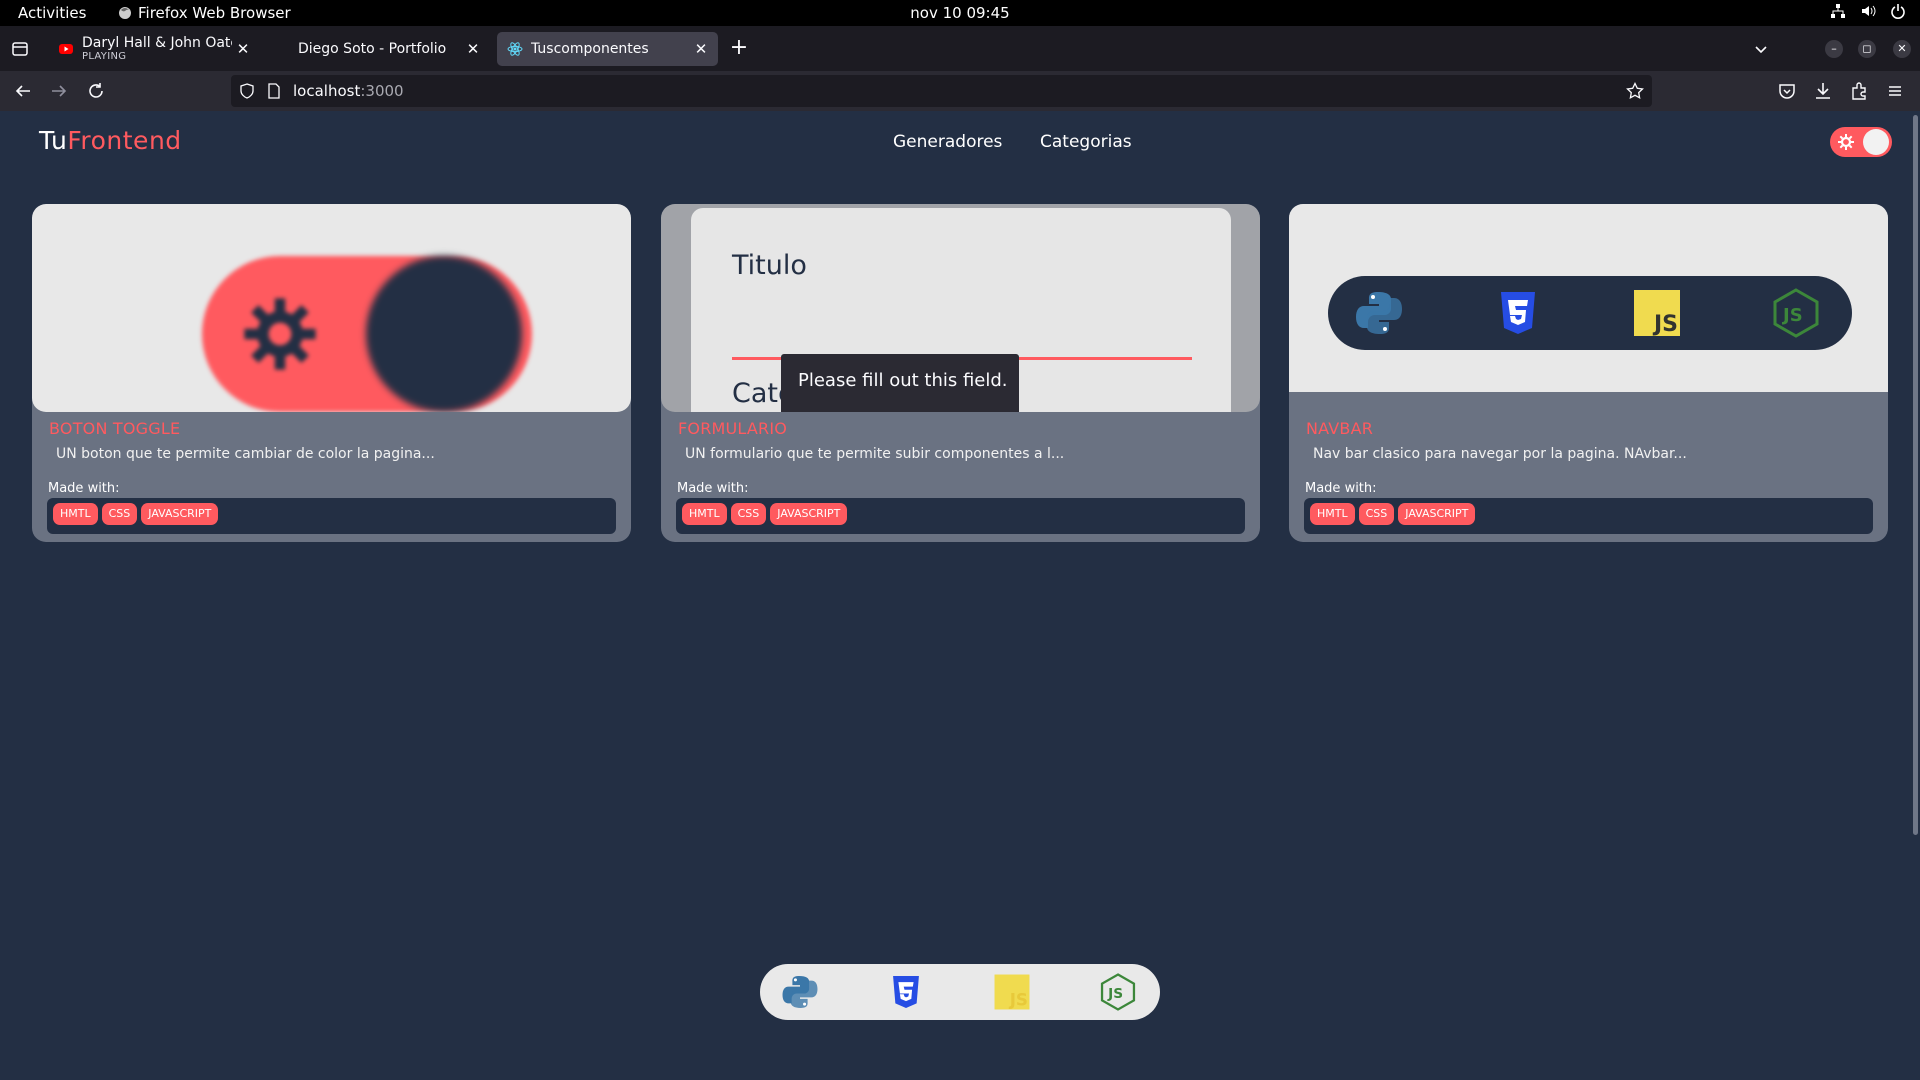 Image resolution: width=1920 pixels, height=1080 pixels. What do you see at coordinates (104, 56) in the screenshot?
I see `tab-playing-label: PLAYING` at bounding box center [104, 56].